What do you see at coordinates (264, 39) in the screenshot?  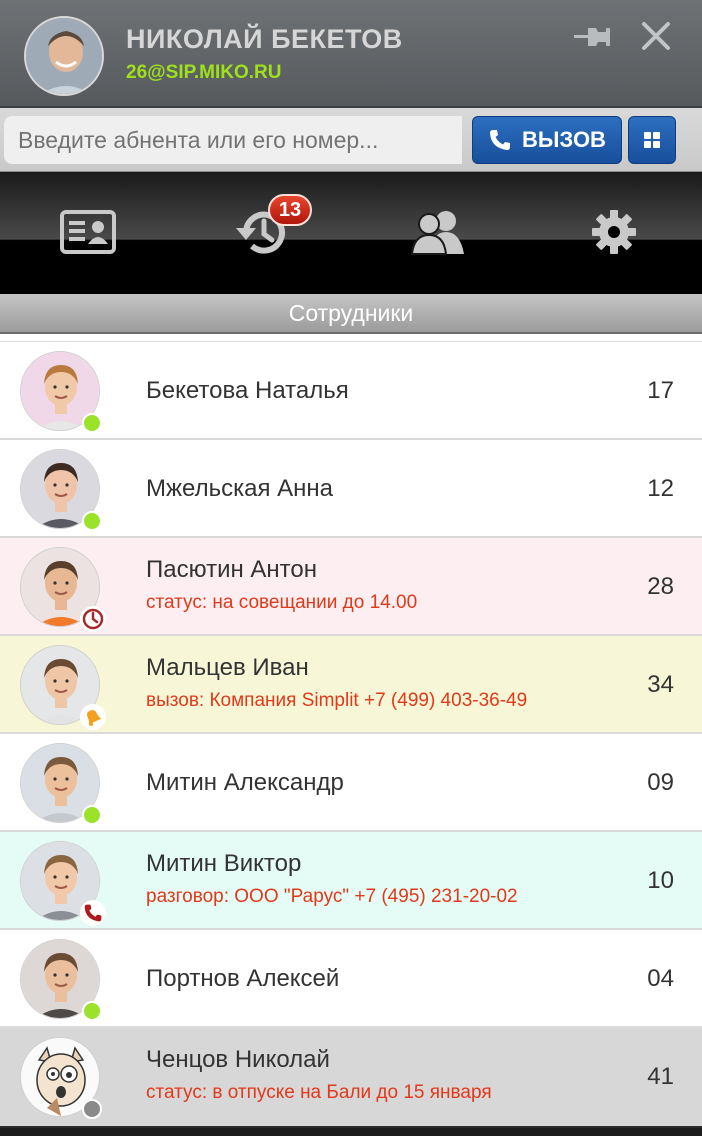 I see `user-name: НИКОЛАЙ БЕКЕТОВ` at bounding box center [264, 39].